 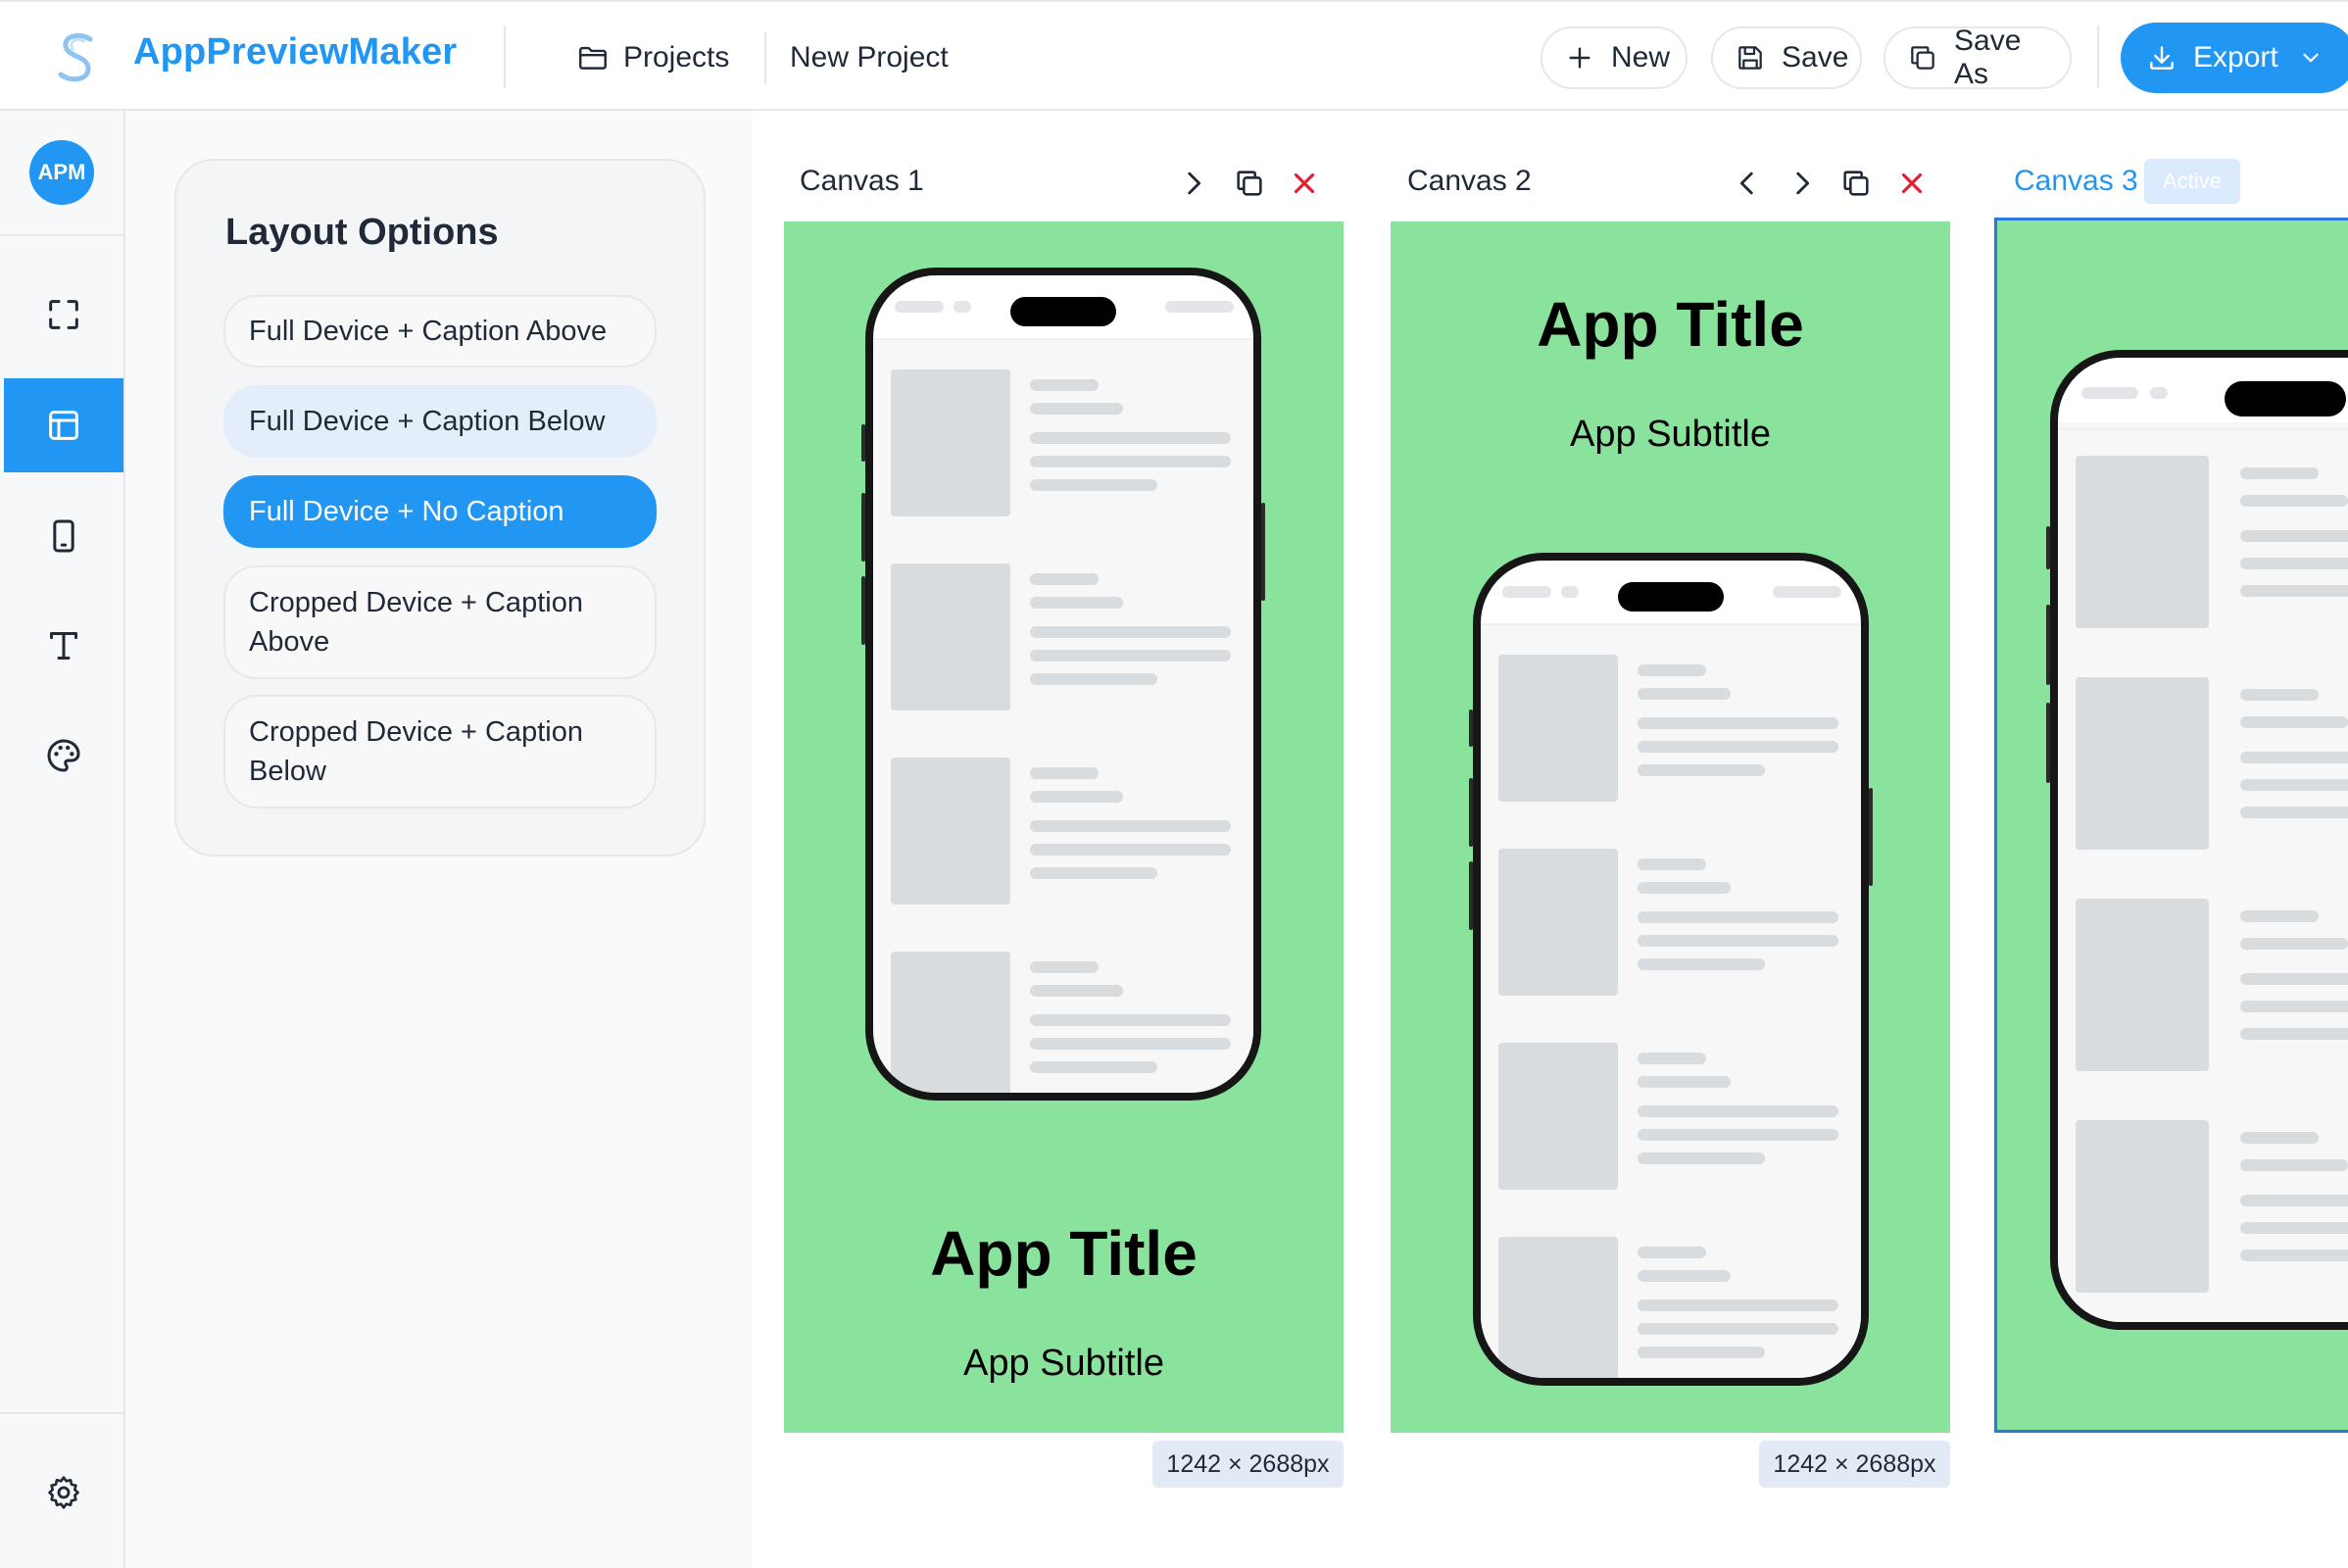 What do you see at coordinates (1750, 58) in the screenshot?
I see `floppy-icon` at bounding box center [1750, 58].